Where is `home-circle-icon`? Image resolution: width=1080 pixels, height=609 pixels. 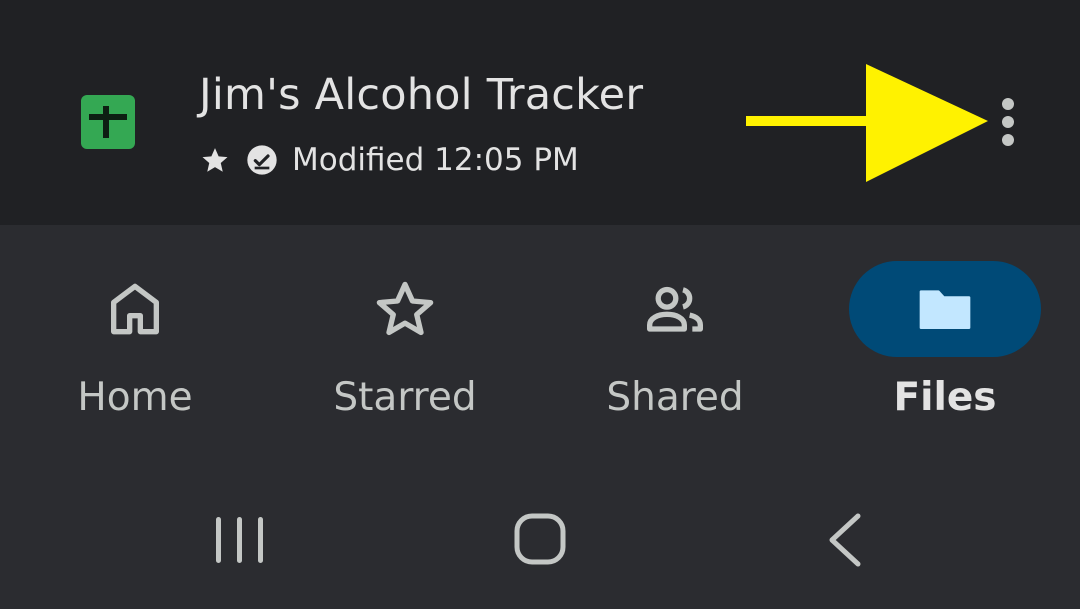
home-circle-icon is located at coordinates (540, 540).